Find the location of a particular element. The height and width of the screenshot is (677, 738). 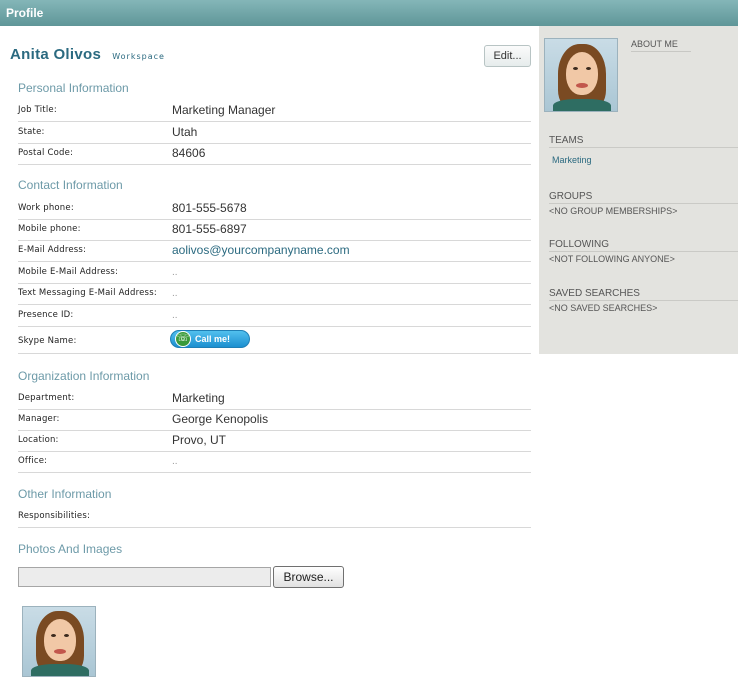

teams-heading: TEAMS is located at coordinates (643, 141).